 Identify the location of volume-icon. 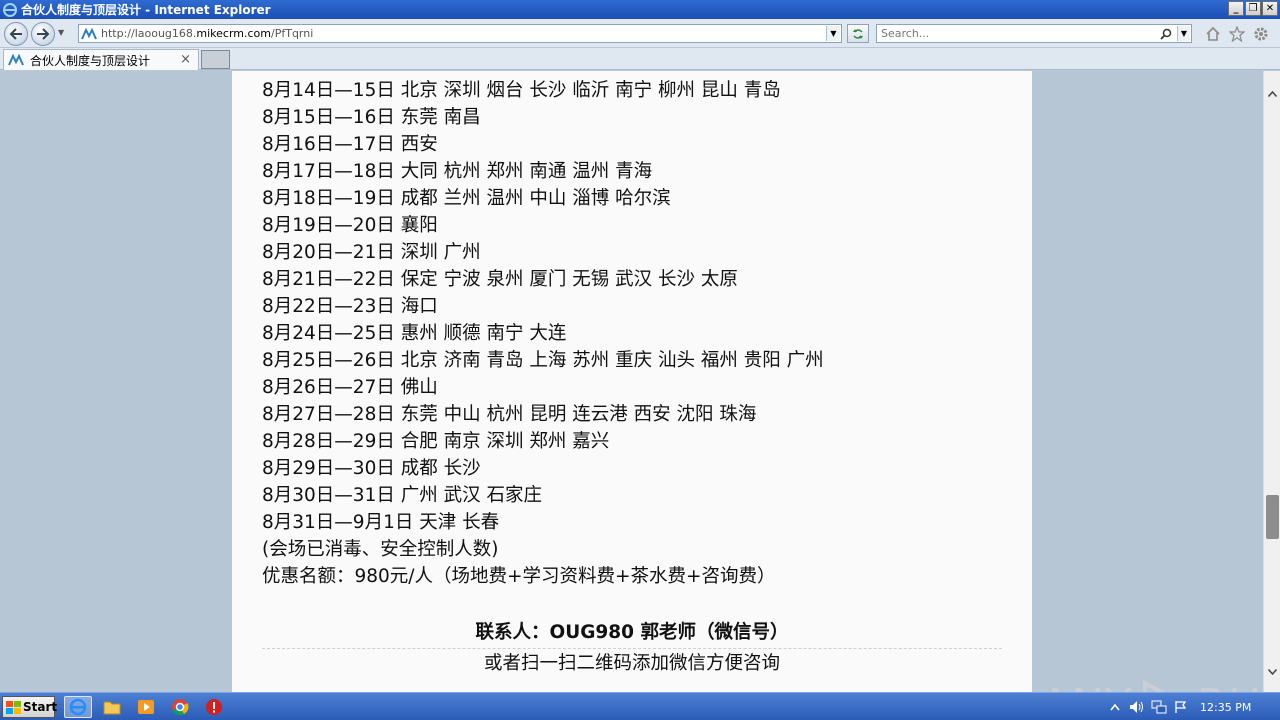
(1137, 707).